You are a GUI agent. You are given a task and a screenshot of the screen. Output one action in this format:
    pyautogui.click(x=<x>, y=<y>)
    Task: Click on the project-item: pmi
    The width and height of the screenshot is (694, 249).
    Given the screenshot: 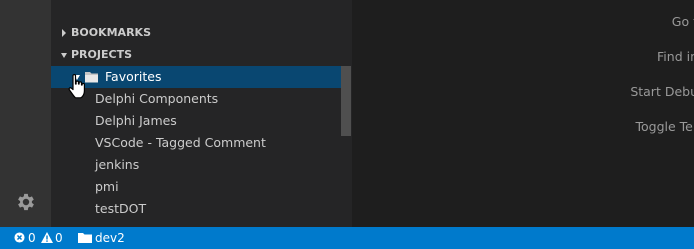 What is the action you would take?
    pyautogui.click(x=196, y=187)
    